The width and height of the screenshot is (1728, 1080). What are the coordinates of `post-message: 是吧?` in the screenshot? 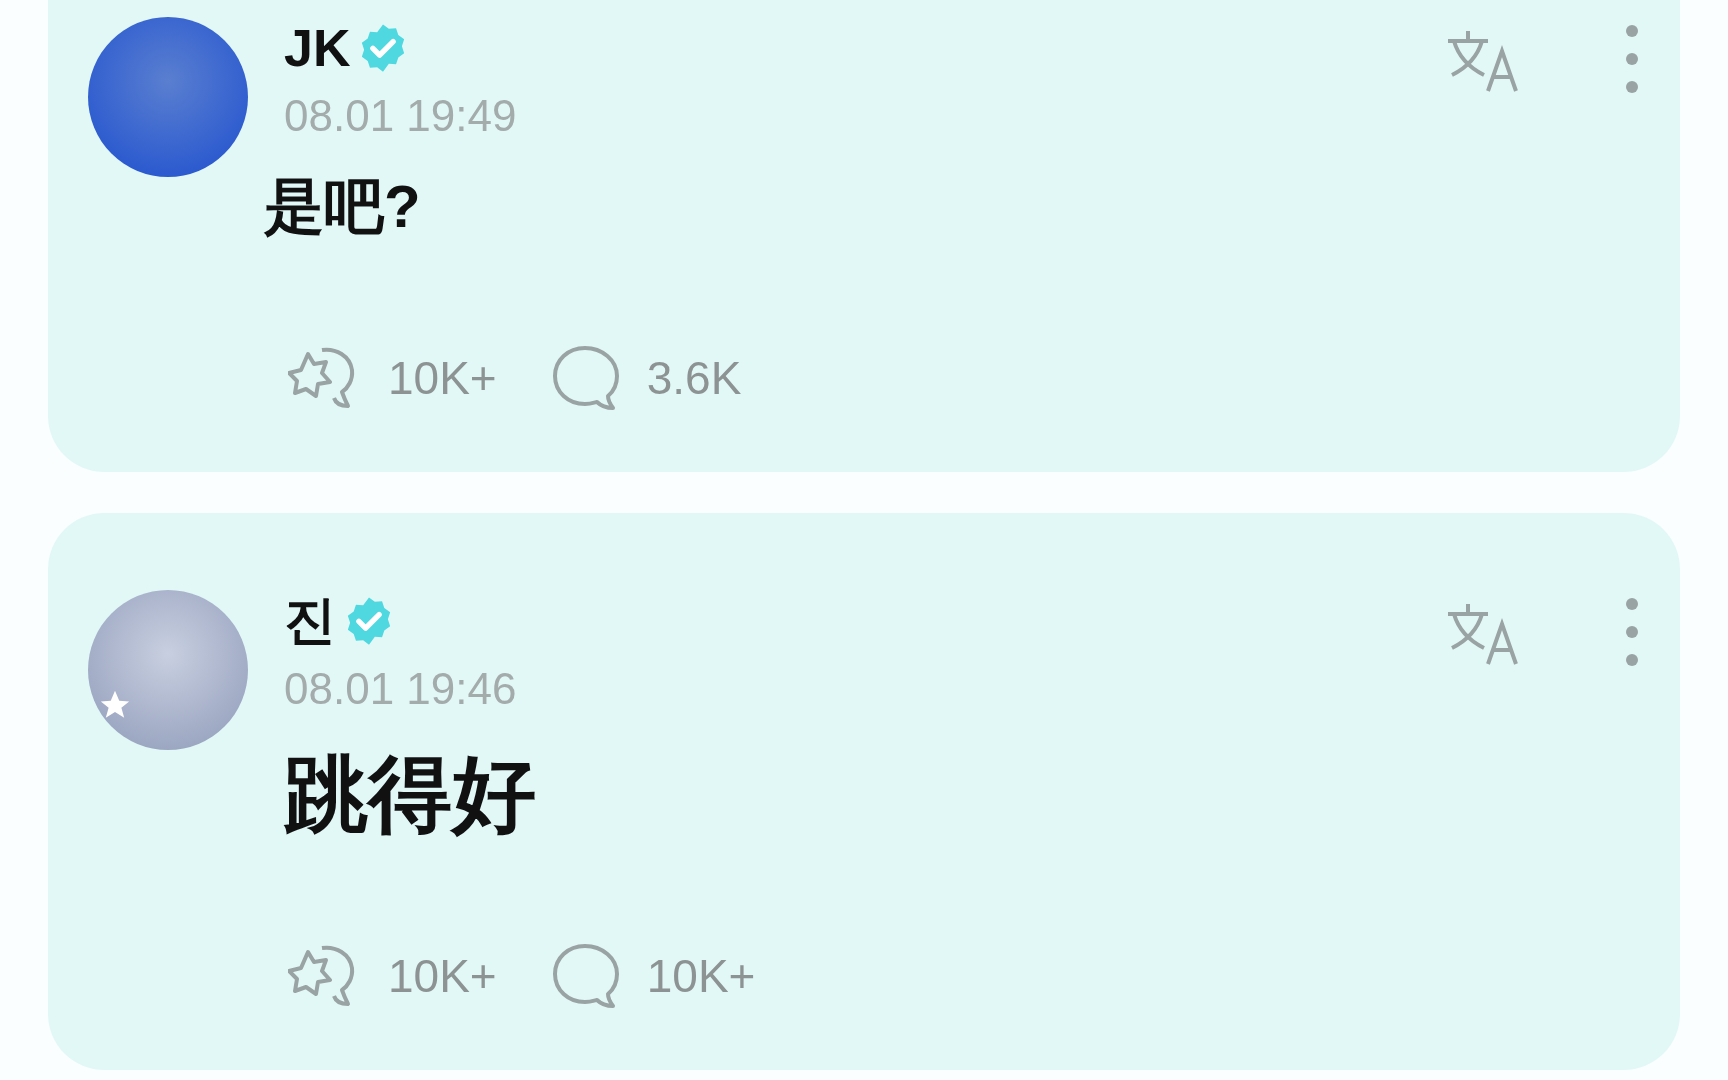 It's located at (343, 207).